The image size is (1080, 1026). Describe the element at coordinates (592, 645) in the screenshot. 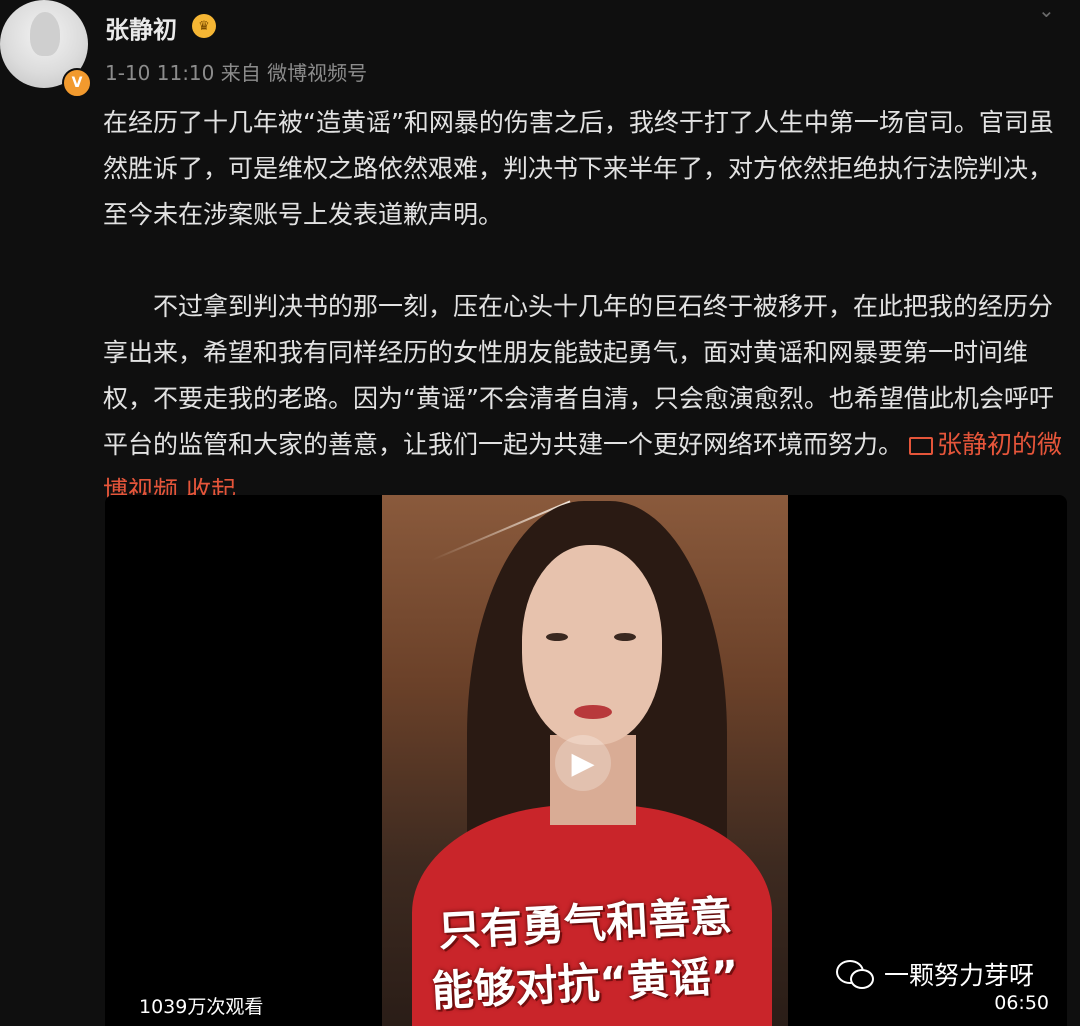

I see `face` at that location.